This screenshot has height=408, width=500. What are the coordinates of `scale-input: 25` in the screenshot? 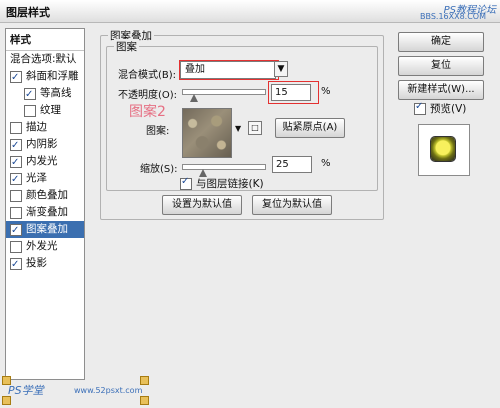 It's located at (292, 164).